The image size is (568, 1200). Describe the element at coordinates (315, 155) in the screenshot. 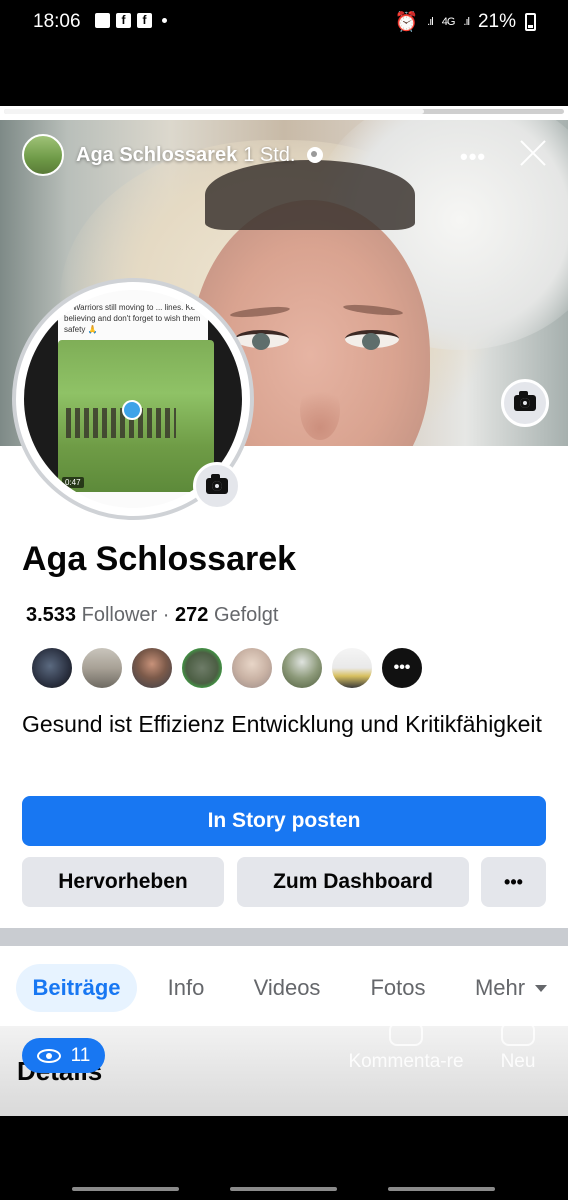

I see `globe-icon` at that location.